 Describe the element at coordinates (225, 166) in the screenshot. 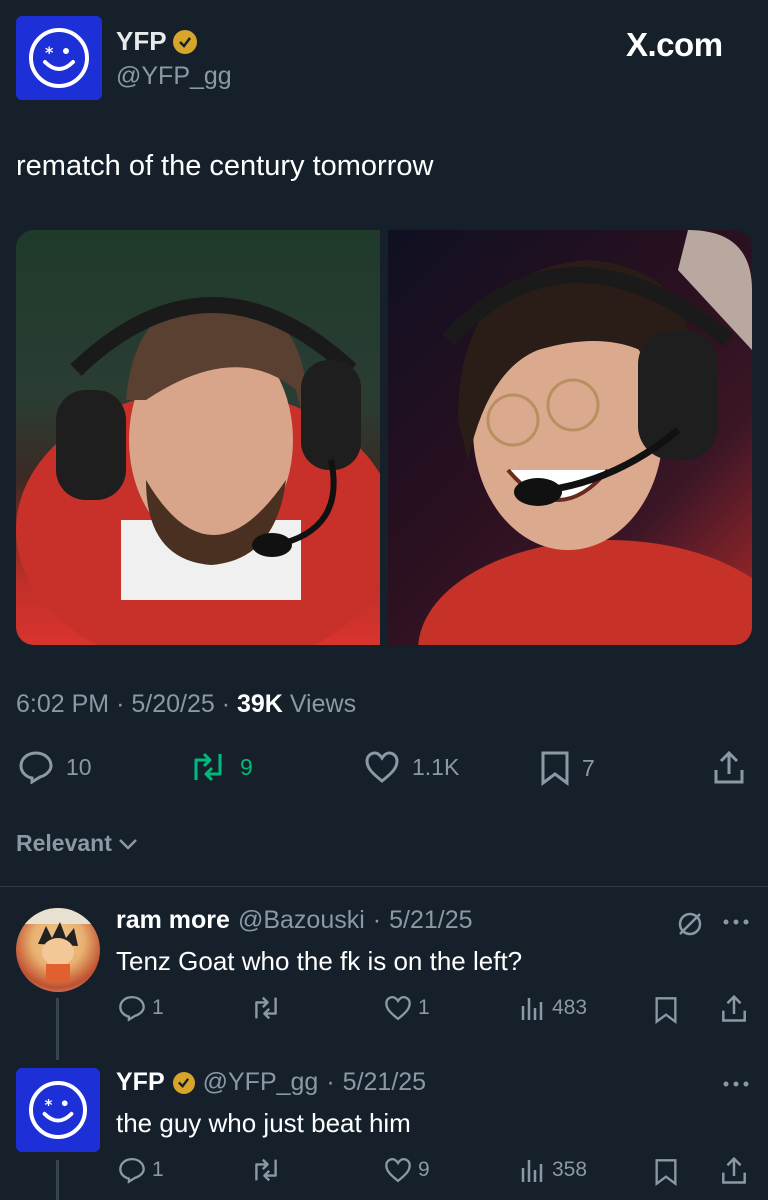

I see `tweet-text: rematch of the century tomorrow` at that location.